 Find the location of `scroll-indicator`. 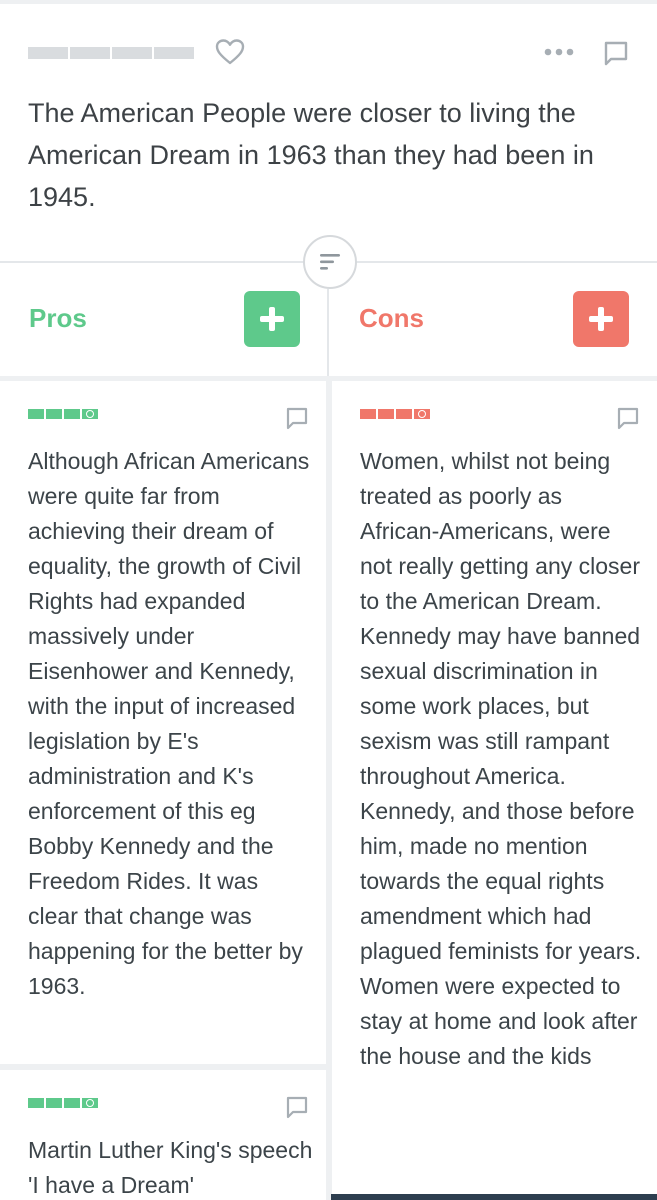

scroll-indicator is located at coordinates (494, 1197).